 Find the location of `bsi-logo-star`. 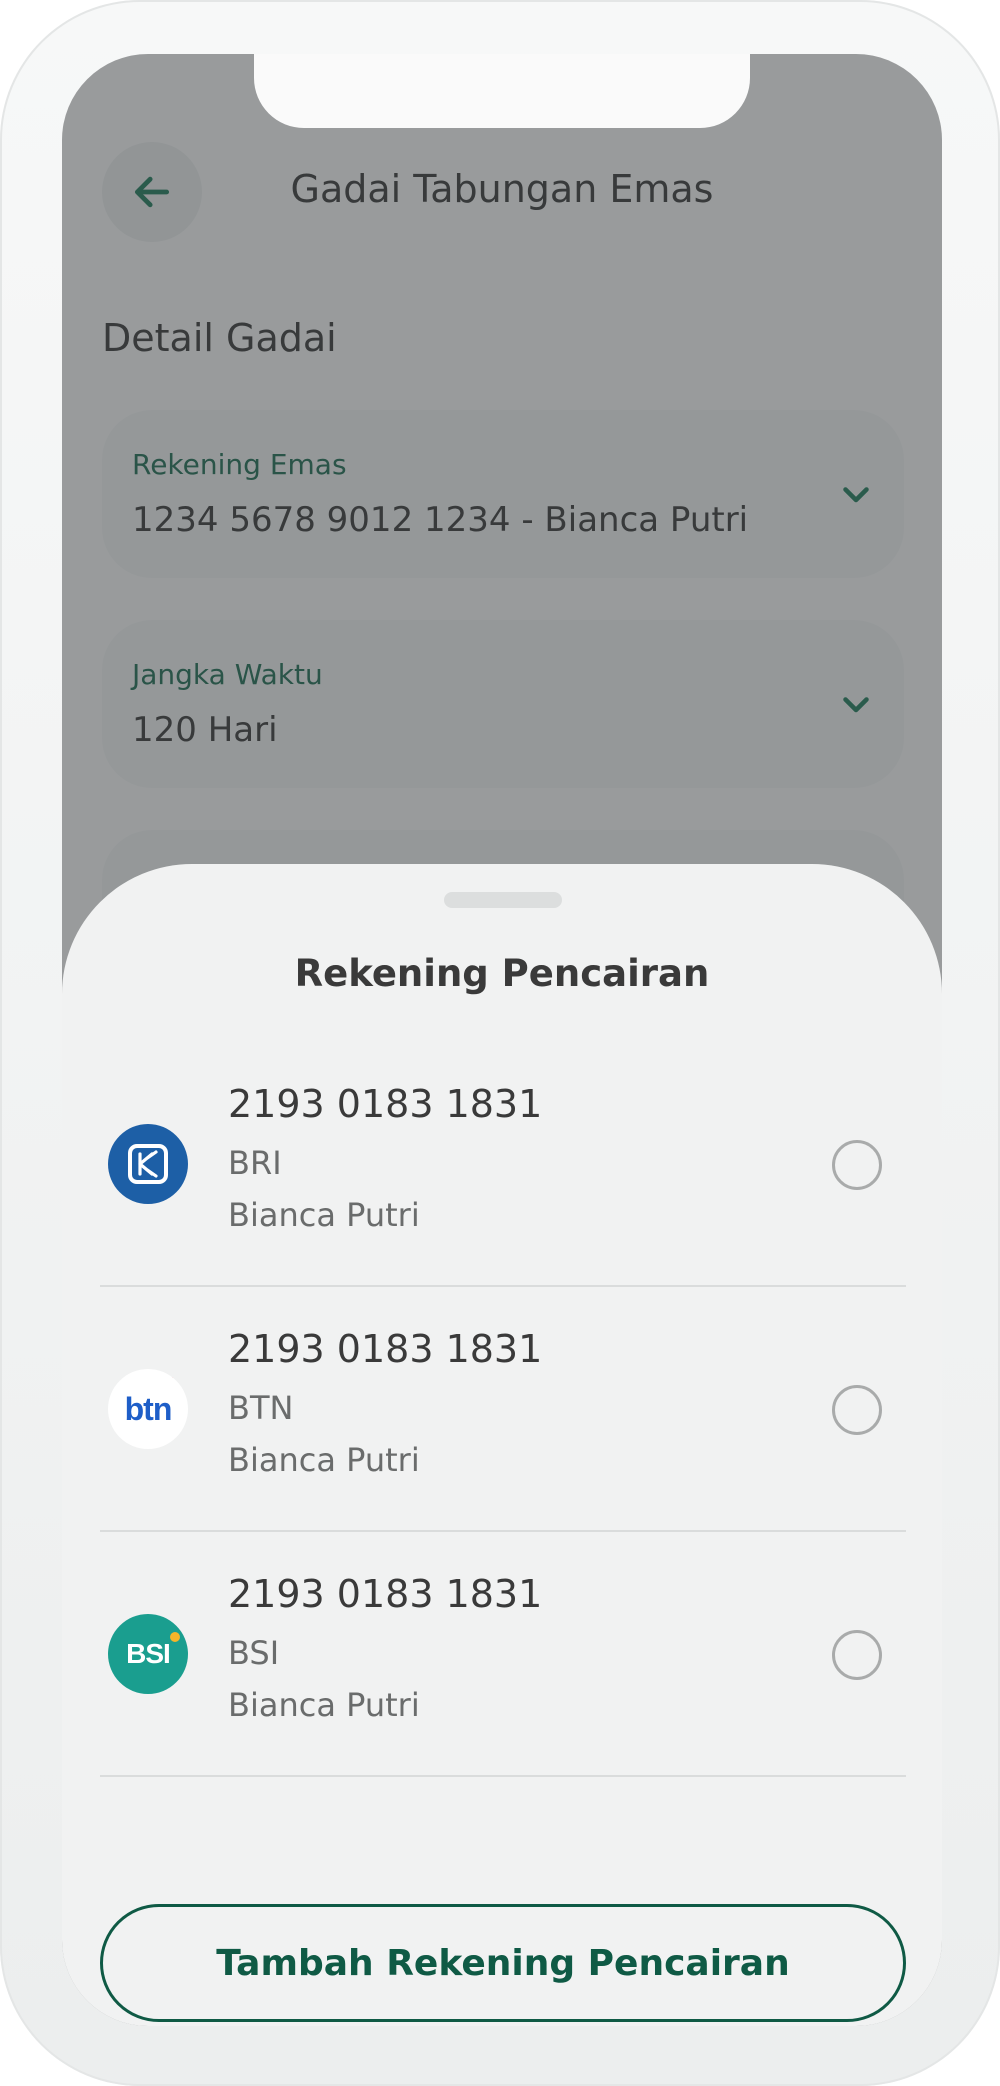

bsi-logo-star is located at coordinates (174, 1637).